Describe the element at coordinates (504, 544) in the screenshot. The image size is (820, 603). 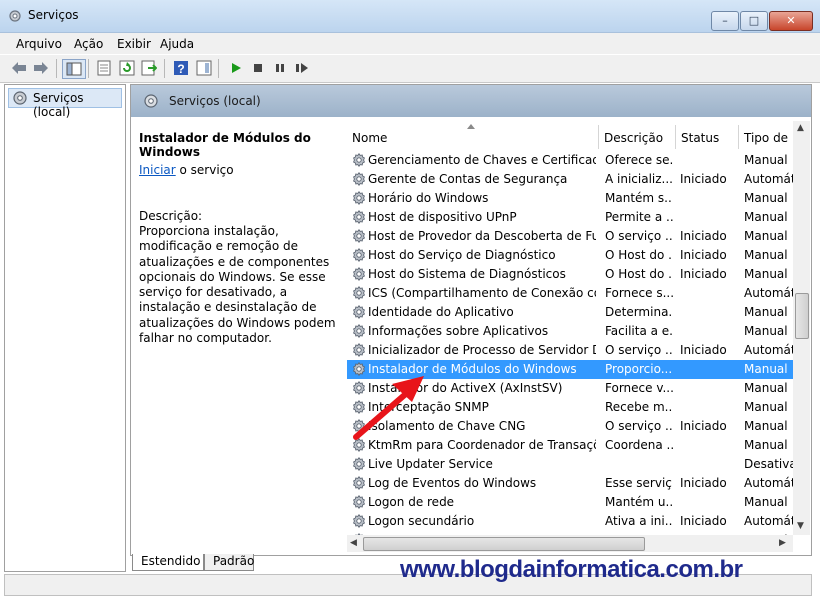
I see `horizontal-scroll-thumb` at that location.